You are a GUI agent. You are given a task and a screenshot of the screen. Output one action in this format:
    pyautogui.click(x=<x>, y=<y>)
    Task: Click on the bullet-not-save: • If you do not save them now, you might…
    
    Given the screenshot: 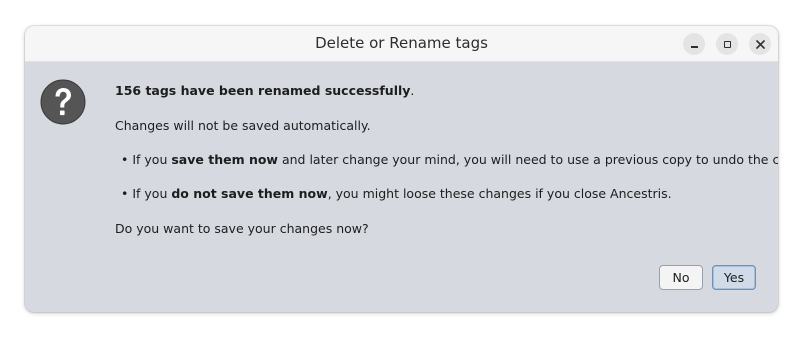 What is the action you would take?
    pyautogui.click(x=396, y=193)
    